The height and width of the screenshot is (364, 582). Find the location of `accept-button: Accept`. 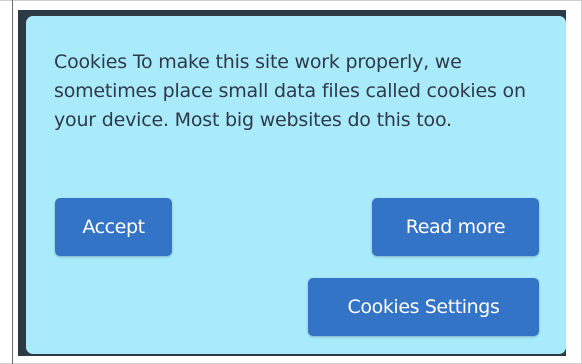

accept-button: Accept is located at coordinates (113, 227).